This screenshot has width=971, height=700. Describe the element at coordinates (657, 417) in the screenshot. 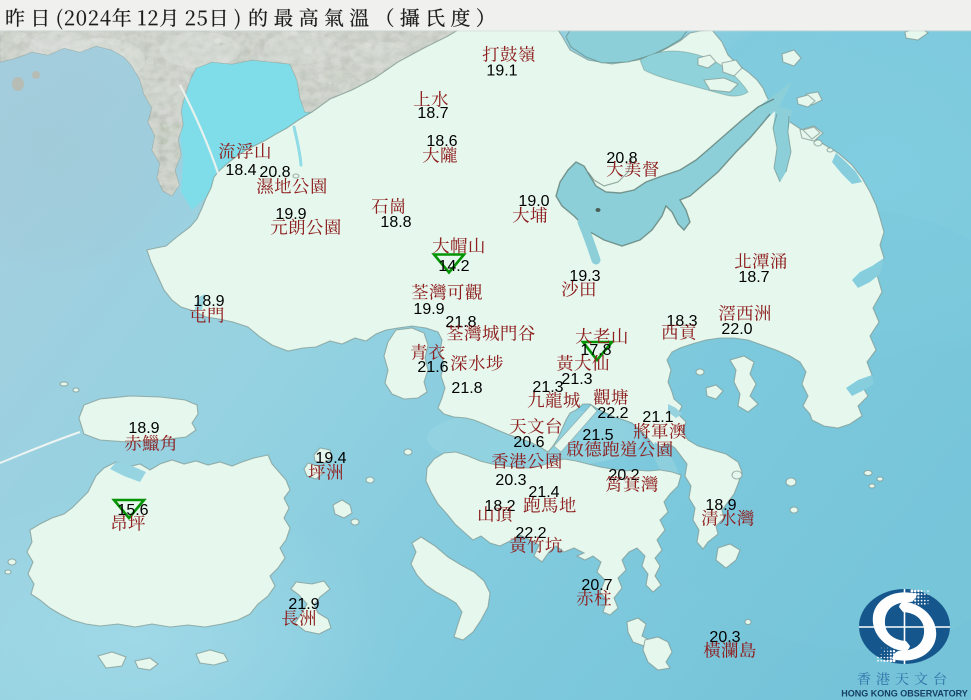

I see `svg-text: 21.1` at that location.